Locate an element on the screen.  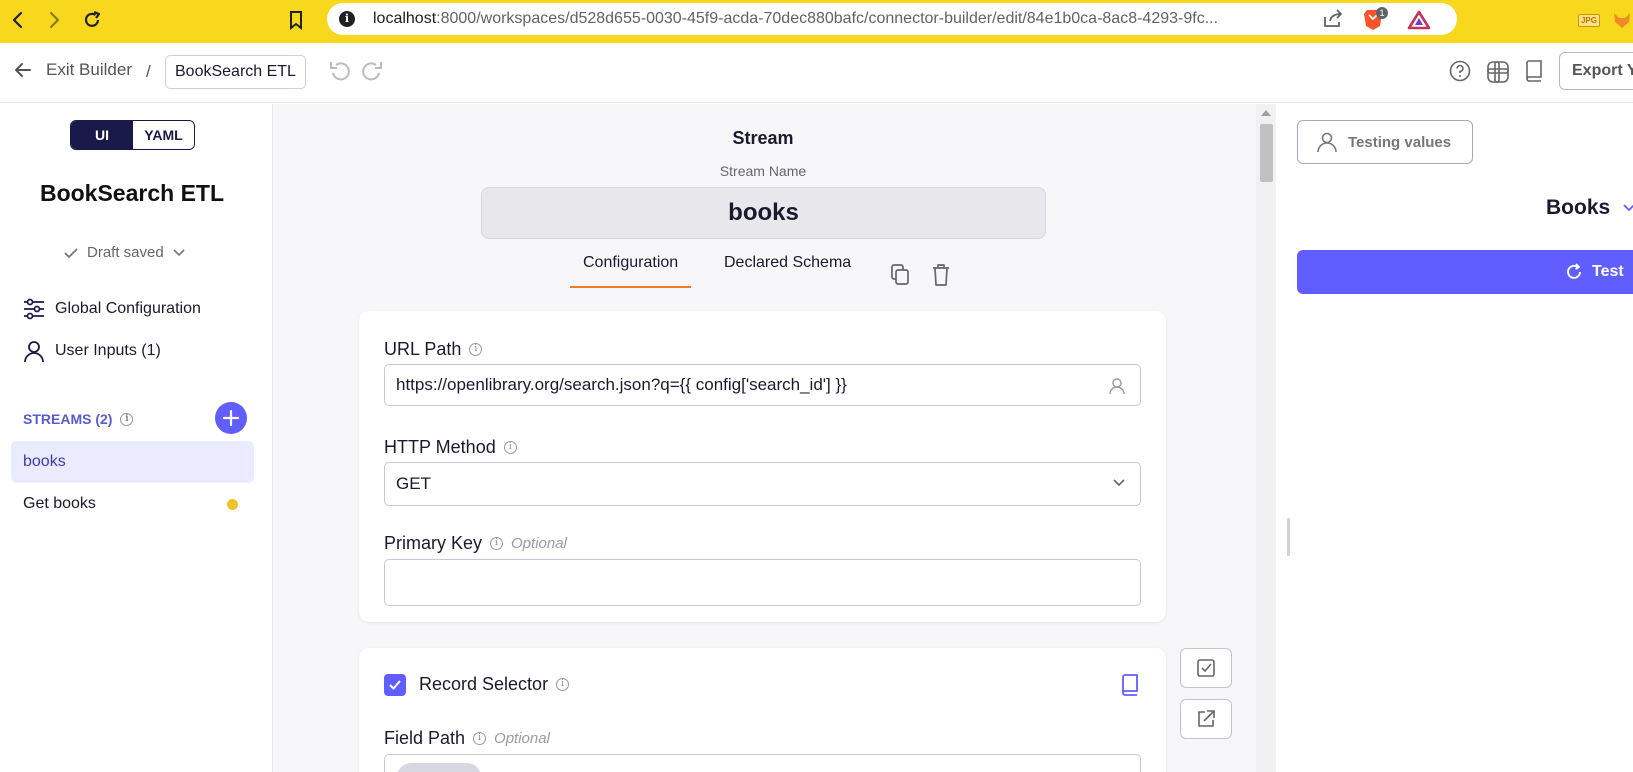
external-link-icon is located at coordinates (1206, 718).